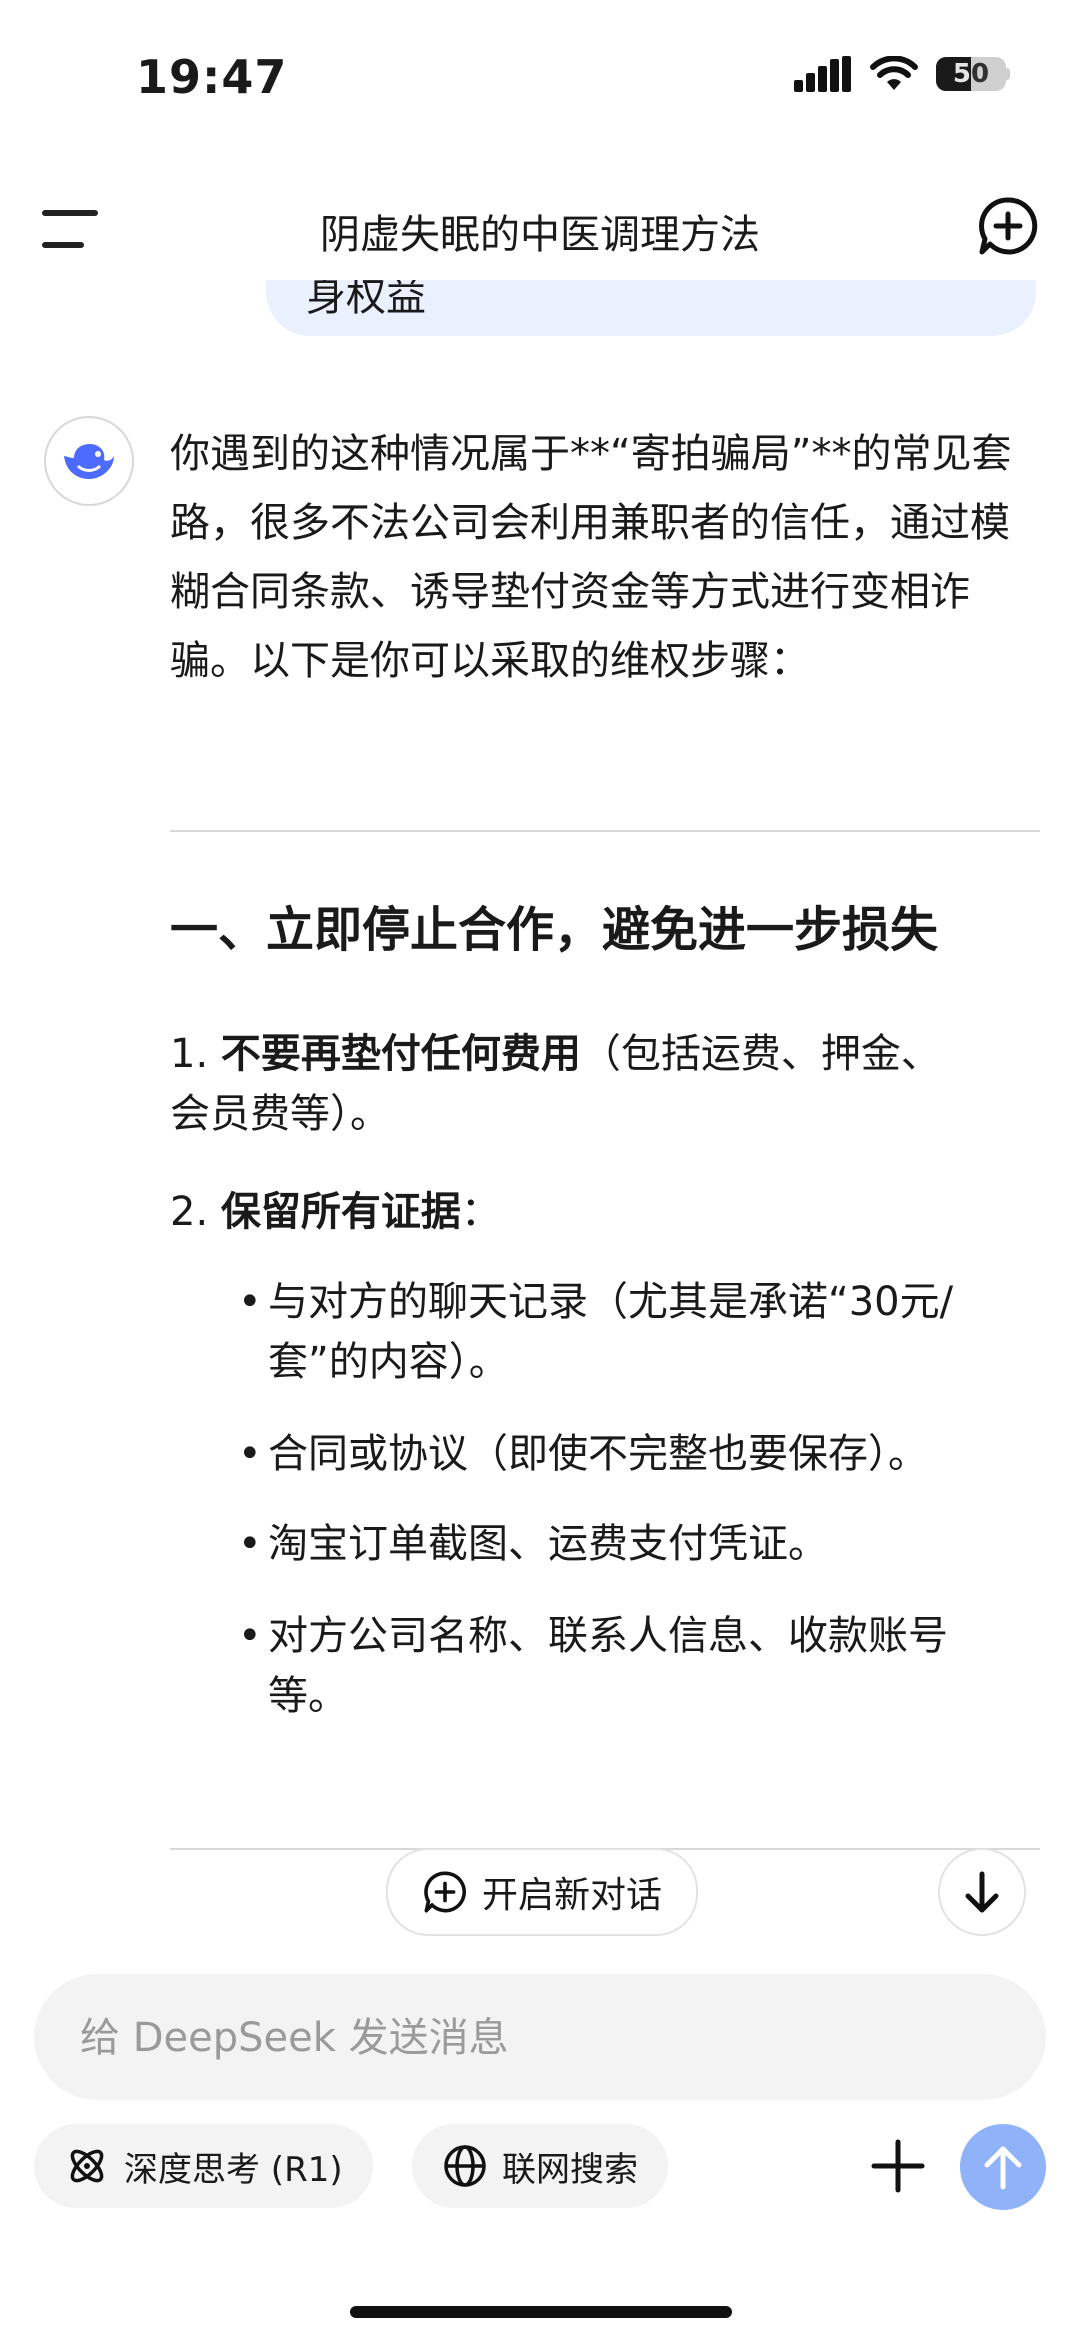  Describe the element at coordinates (233, 2169) in the screenshot. I see `deep-think-label: 深度思考 (R1)` at that location.